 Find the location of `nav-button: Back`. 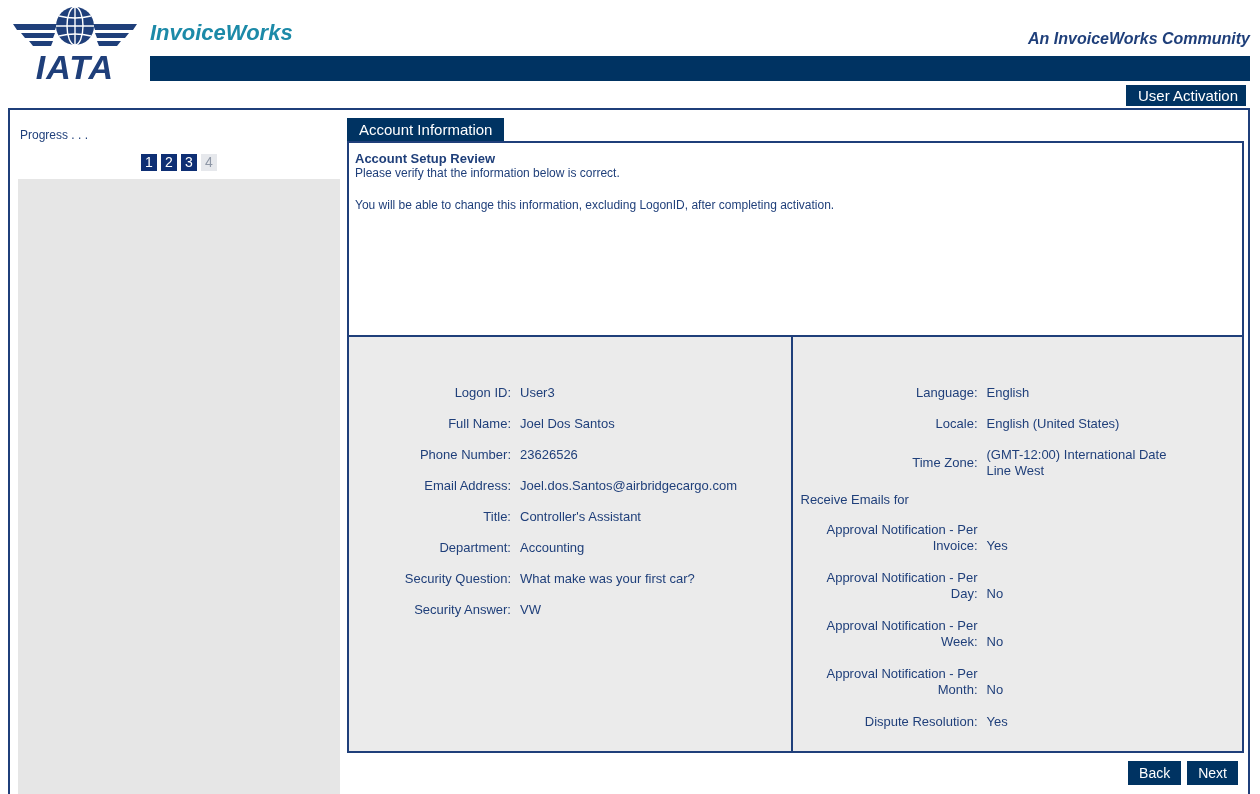

nav-button: Back is located at coordinates (1155, 773).